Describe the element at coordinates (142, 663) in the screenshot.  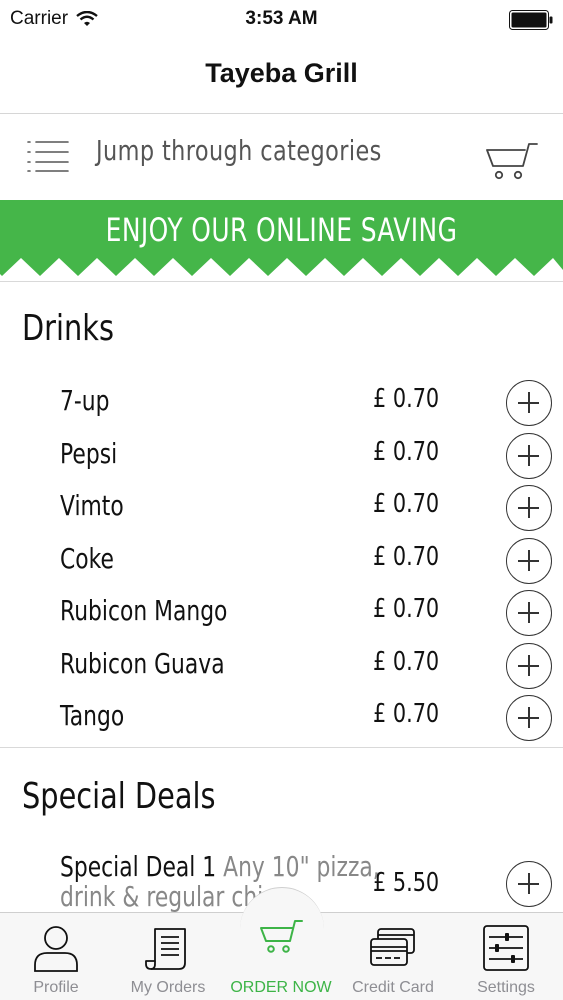
I see `item-name: Rubicon Guava` at that location.